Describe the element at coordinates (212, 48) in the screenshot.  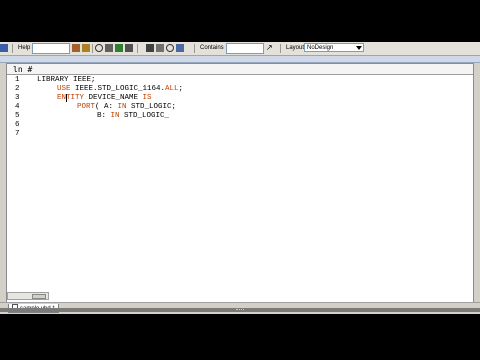
I see `contains-label: Contains` at that location.